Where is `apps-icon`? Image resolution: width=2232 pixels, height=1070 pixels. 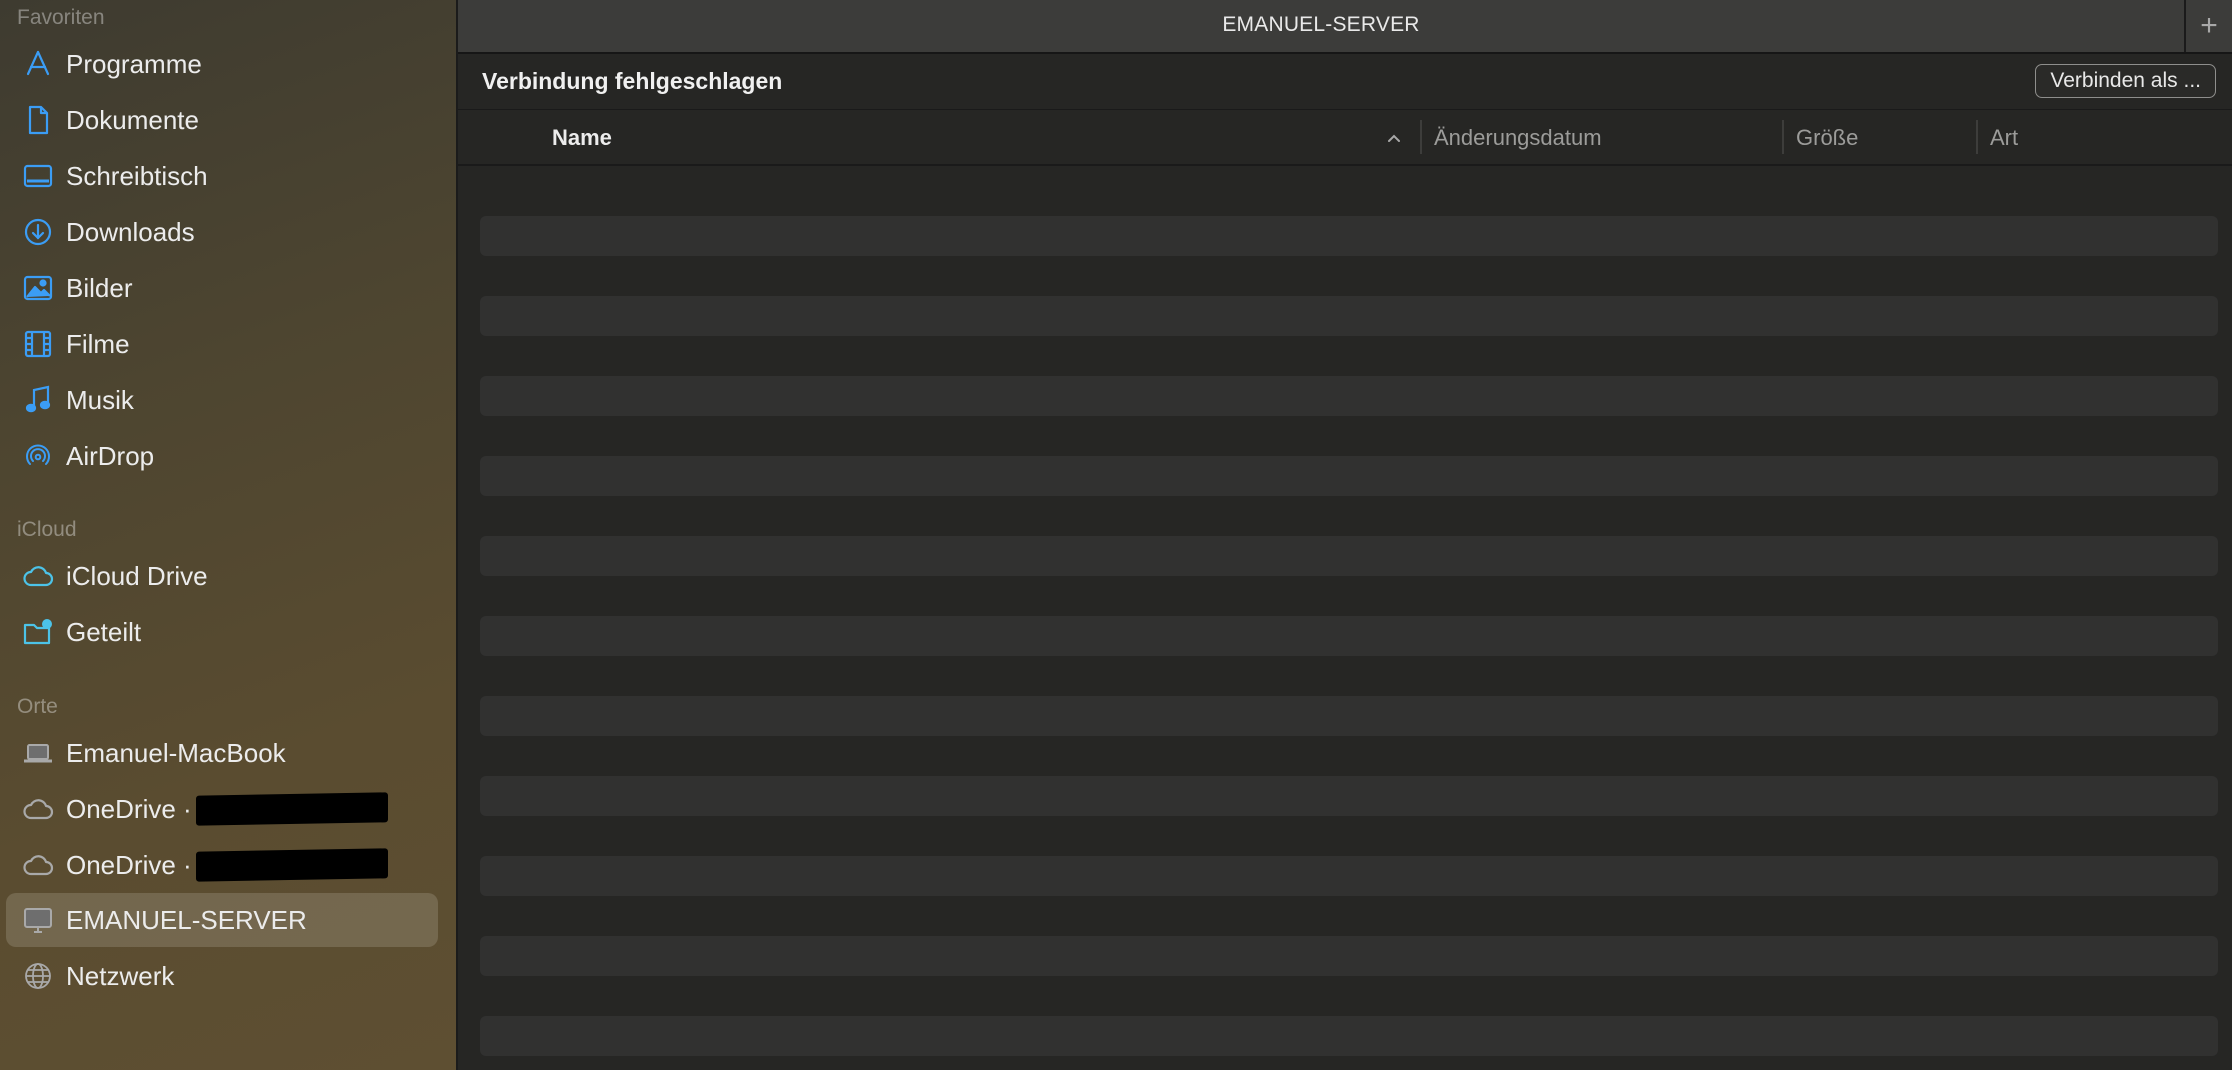 apps-icon is located at coordinates (38, 64).